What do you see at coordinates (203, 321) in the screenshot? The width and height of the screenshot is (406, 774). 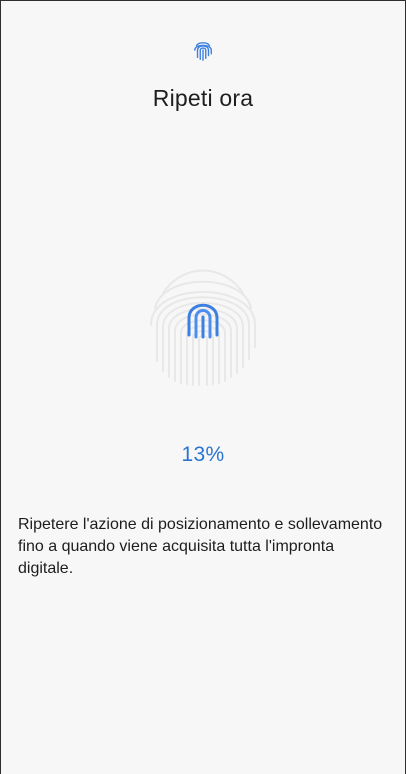 I see `fingerprint-sensor-icon` at bounding box center [203, 321].